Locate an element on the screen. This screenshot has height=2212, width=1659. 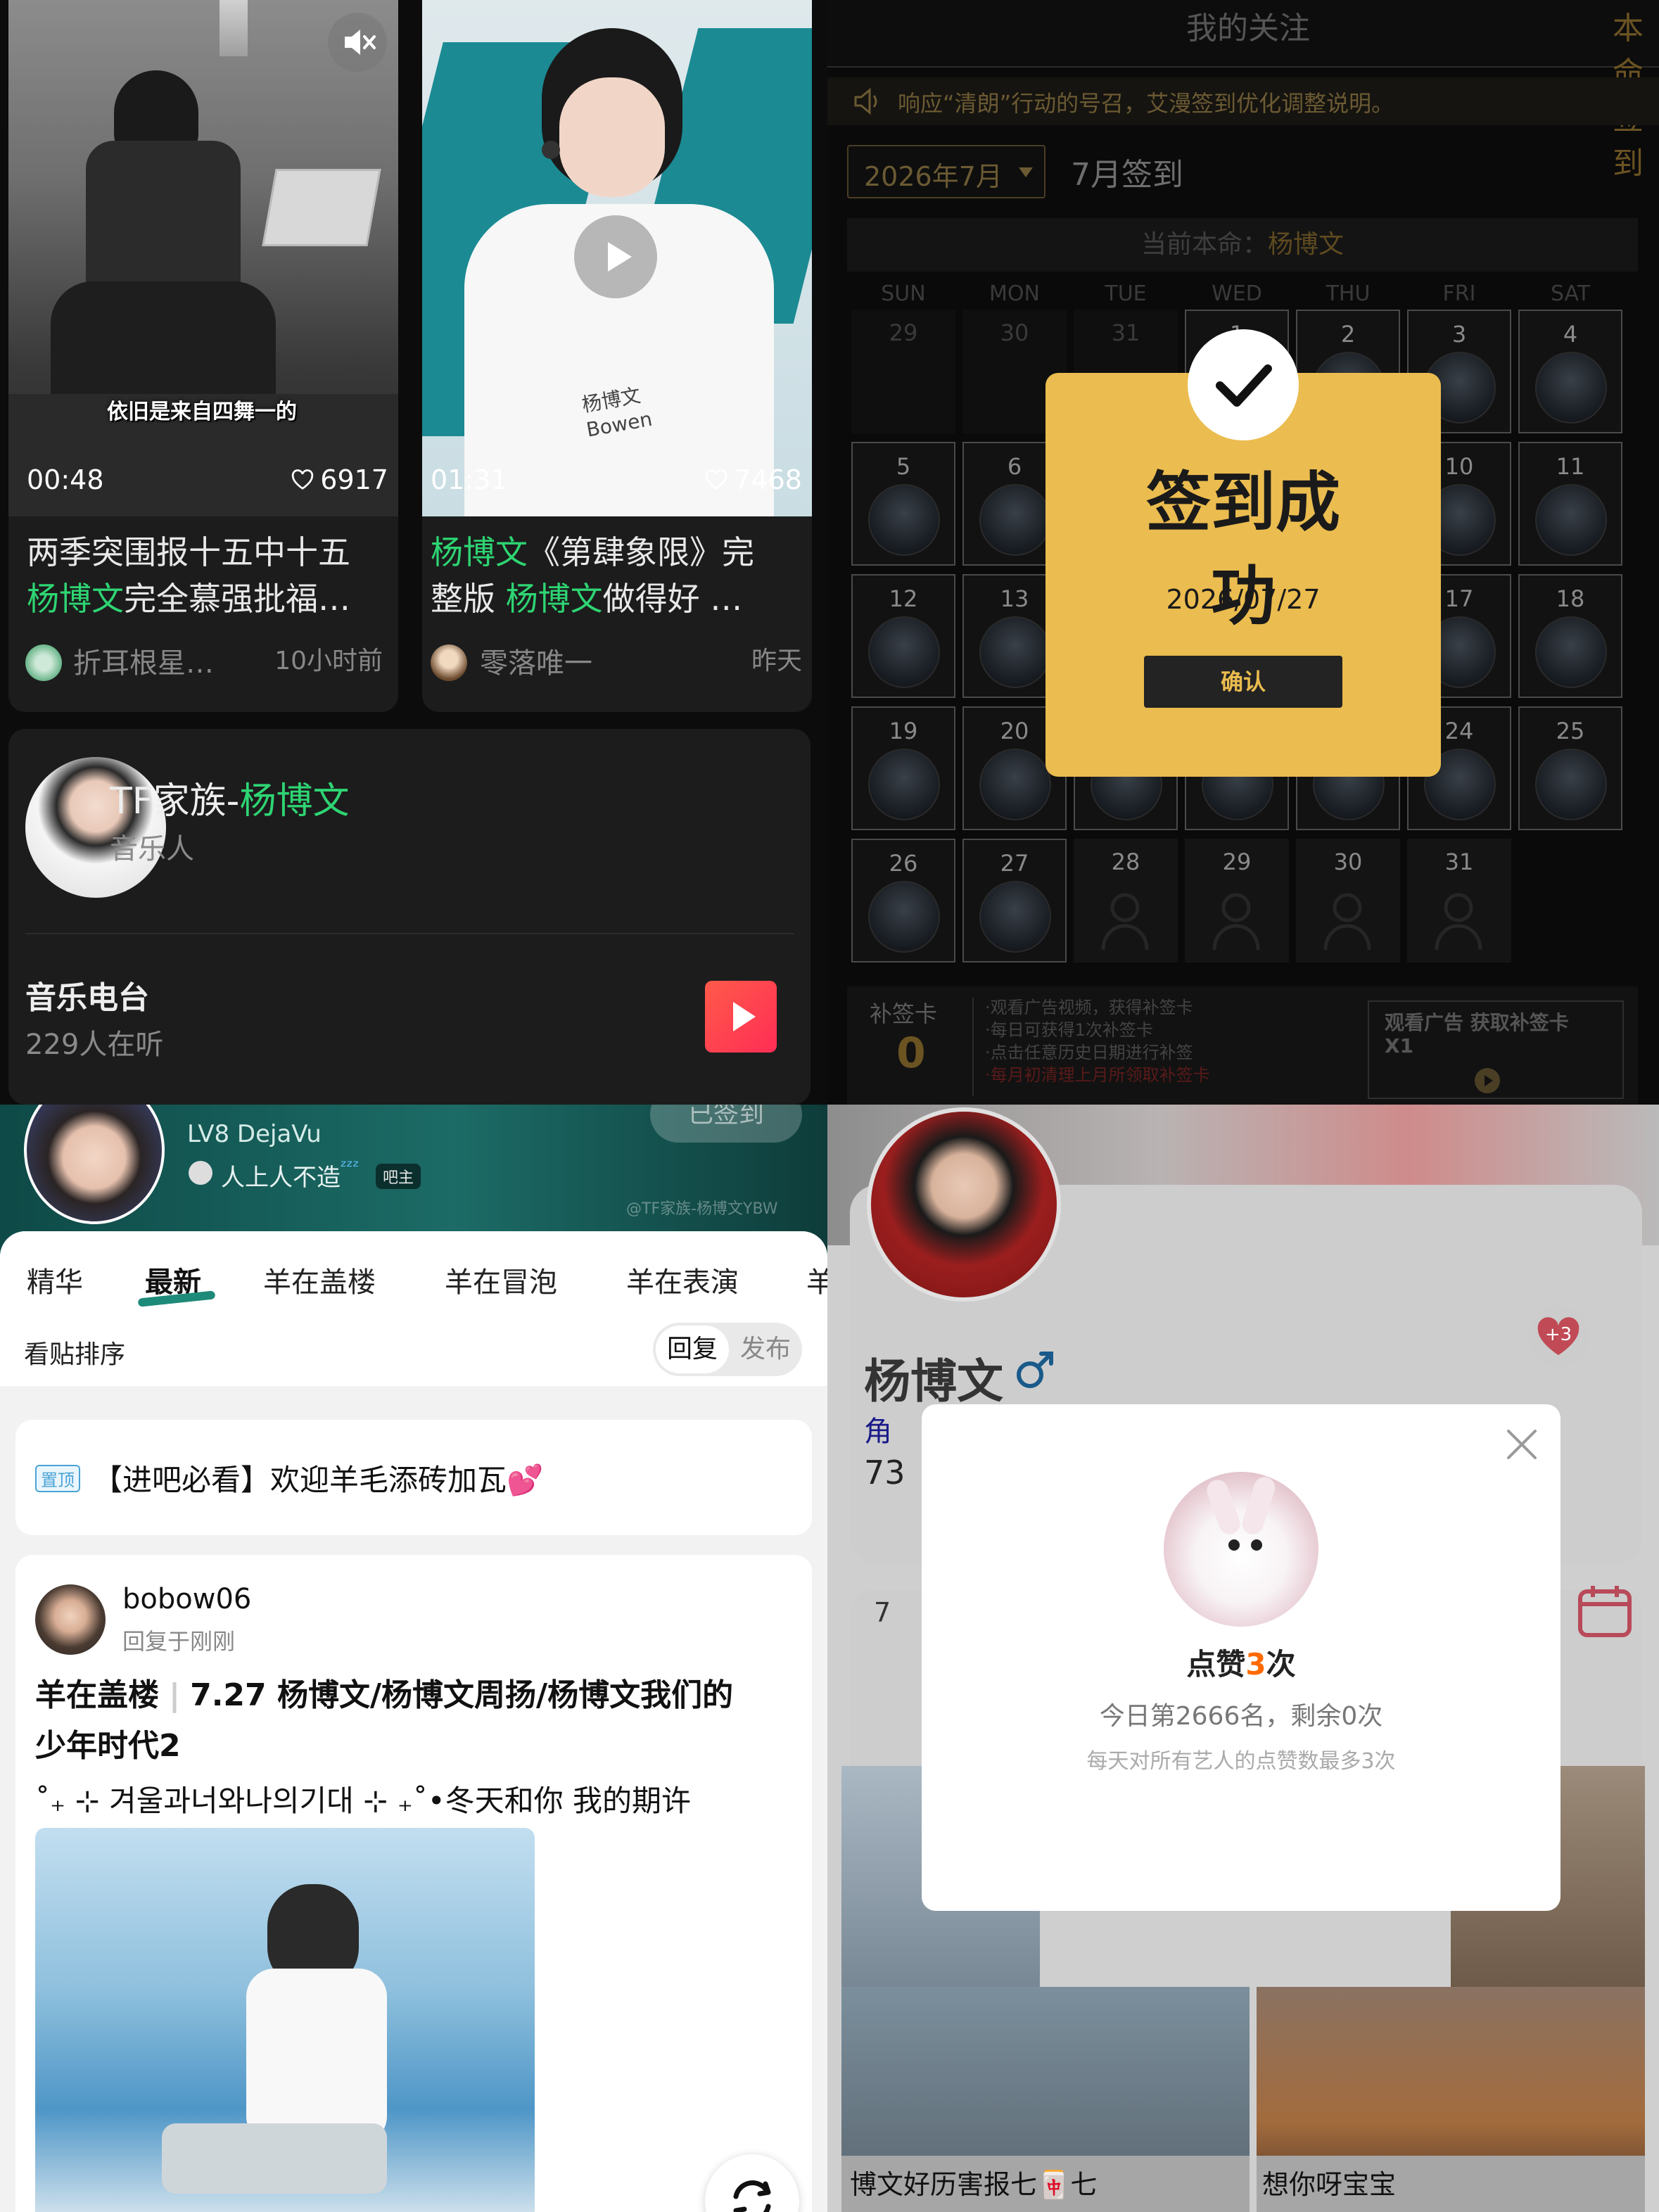
confirm-button: 确认 is located at coordinates (1243, 682).